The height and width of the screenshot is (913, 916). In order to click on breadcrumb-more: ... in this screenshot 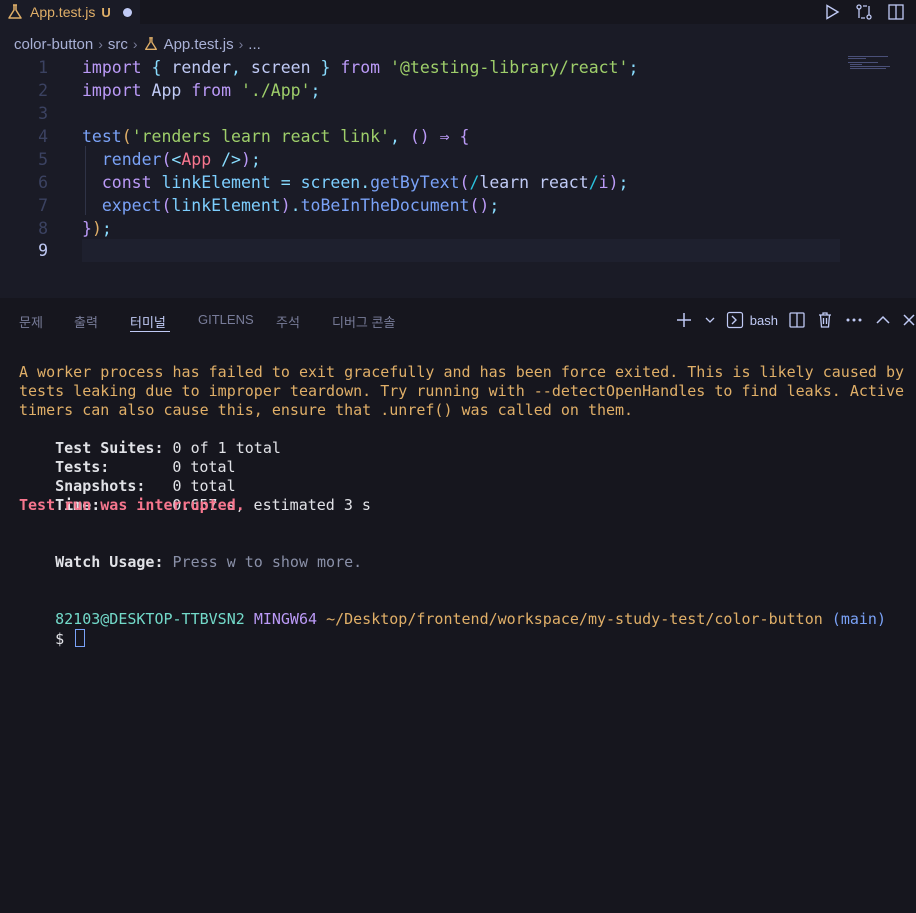, I will do `click(254, 44)`.